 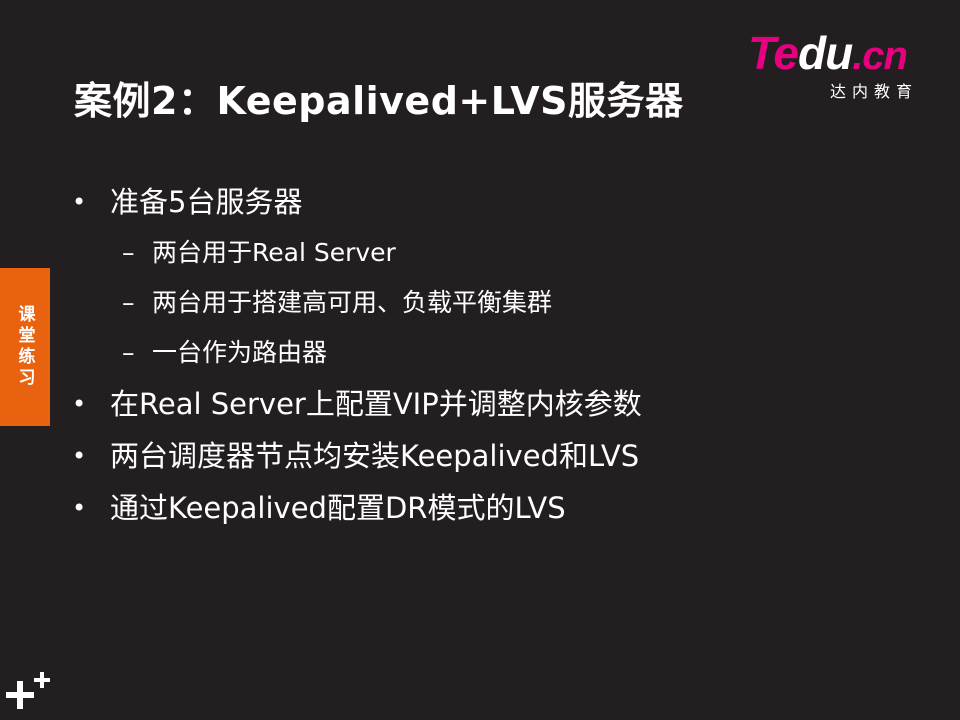 I want to click on bullet-item: • 准备5台服务器, so click(x=502, y=204).